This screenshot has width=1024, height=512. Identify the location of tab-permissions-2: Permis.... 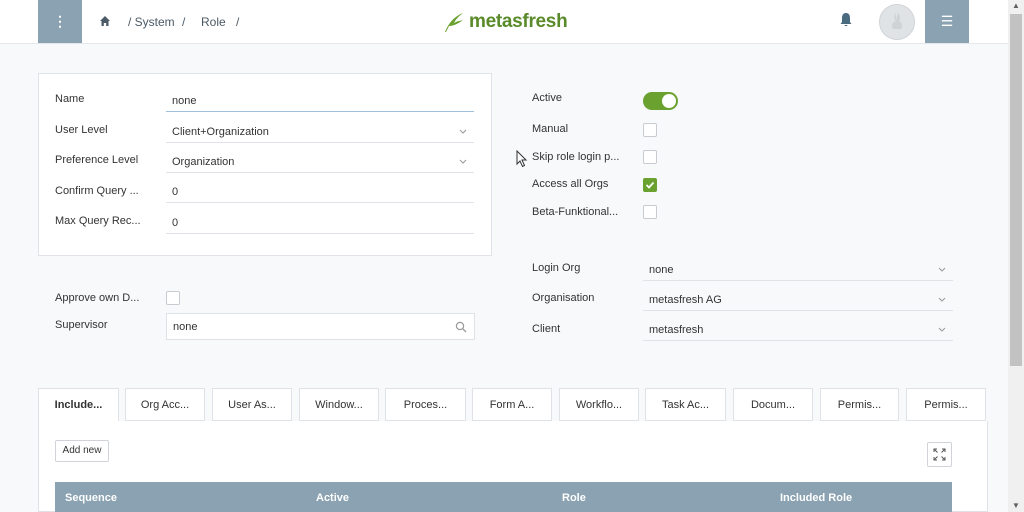
(946, 404).